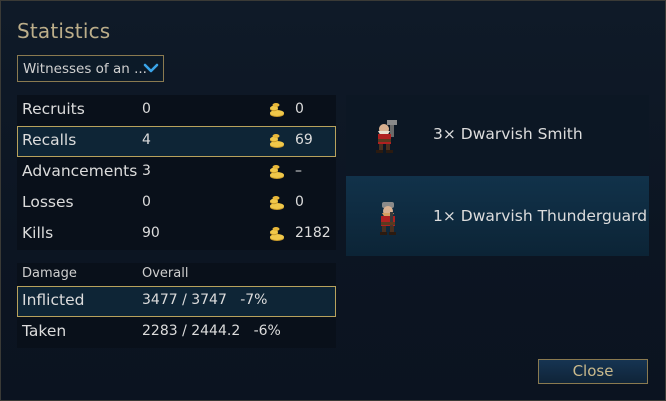 The image size is (666, 401). What do you see at coordinates (44, 331) in the screenshot?
I see `damage-label: Taken` at bounding box center [44, 331].